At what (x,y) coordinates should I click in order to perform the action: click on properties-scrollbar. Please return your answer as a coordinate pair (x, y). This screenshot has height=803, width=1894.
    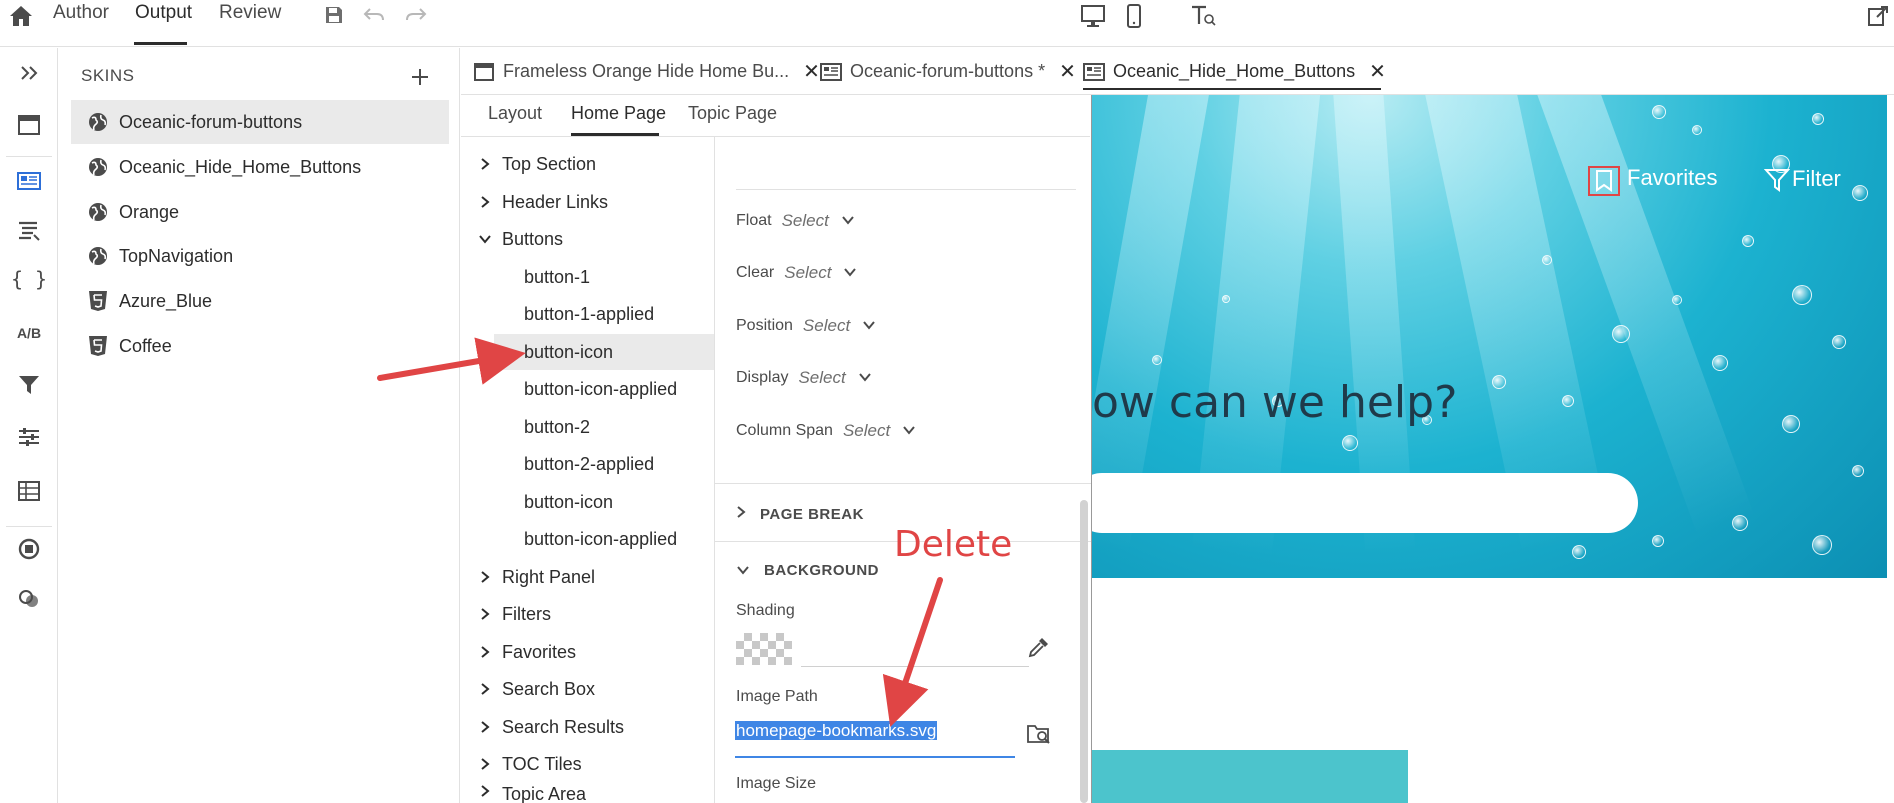
    Looking at the image, I should click on (1084, 651).